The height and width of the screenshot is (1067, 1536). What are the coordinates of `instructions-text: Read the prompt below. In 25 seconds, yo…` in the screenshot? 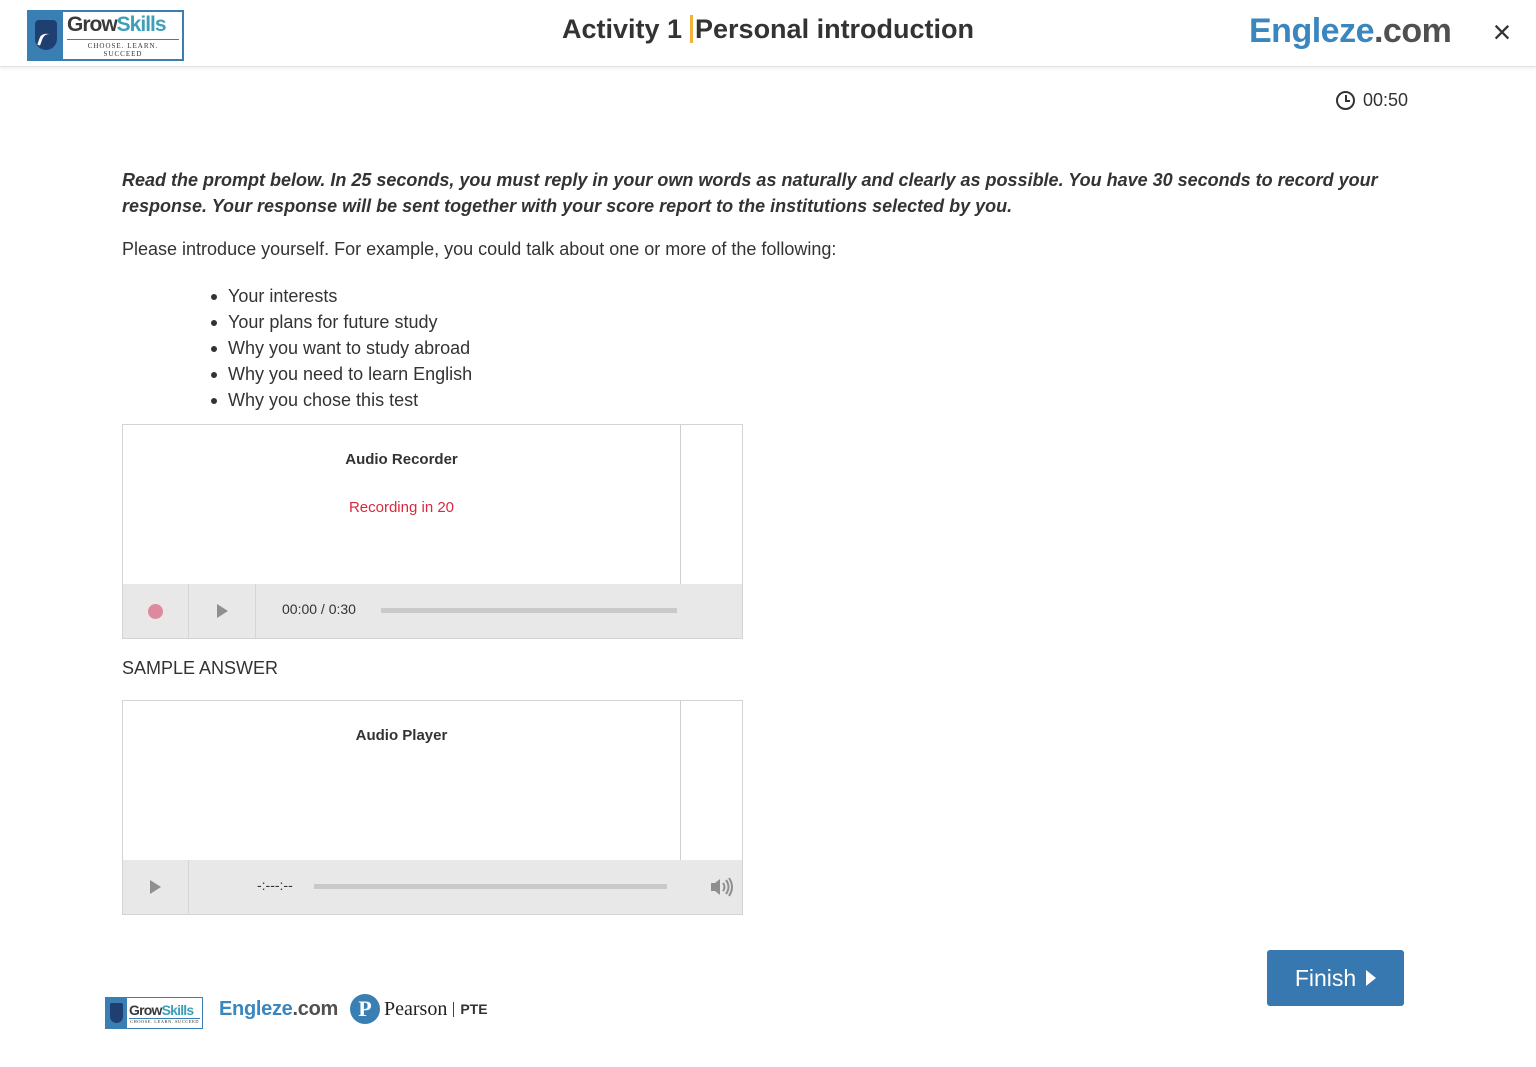 It's located at (750, 193).